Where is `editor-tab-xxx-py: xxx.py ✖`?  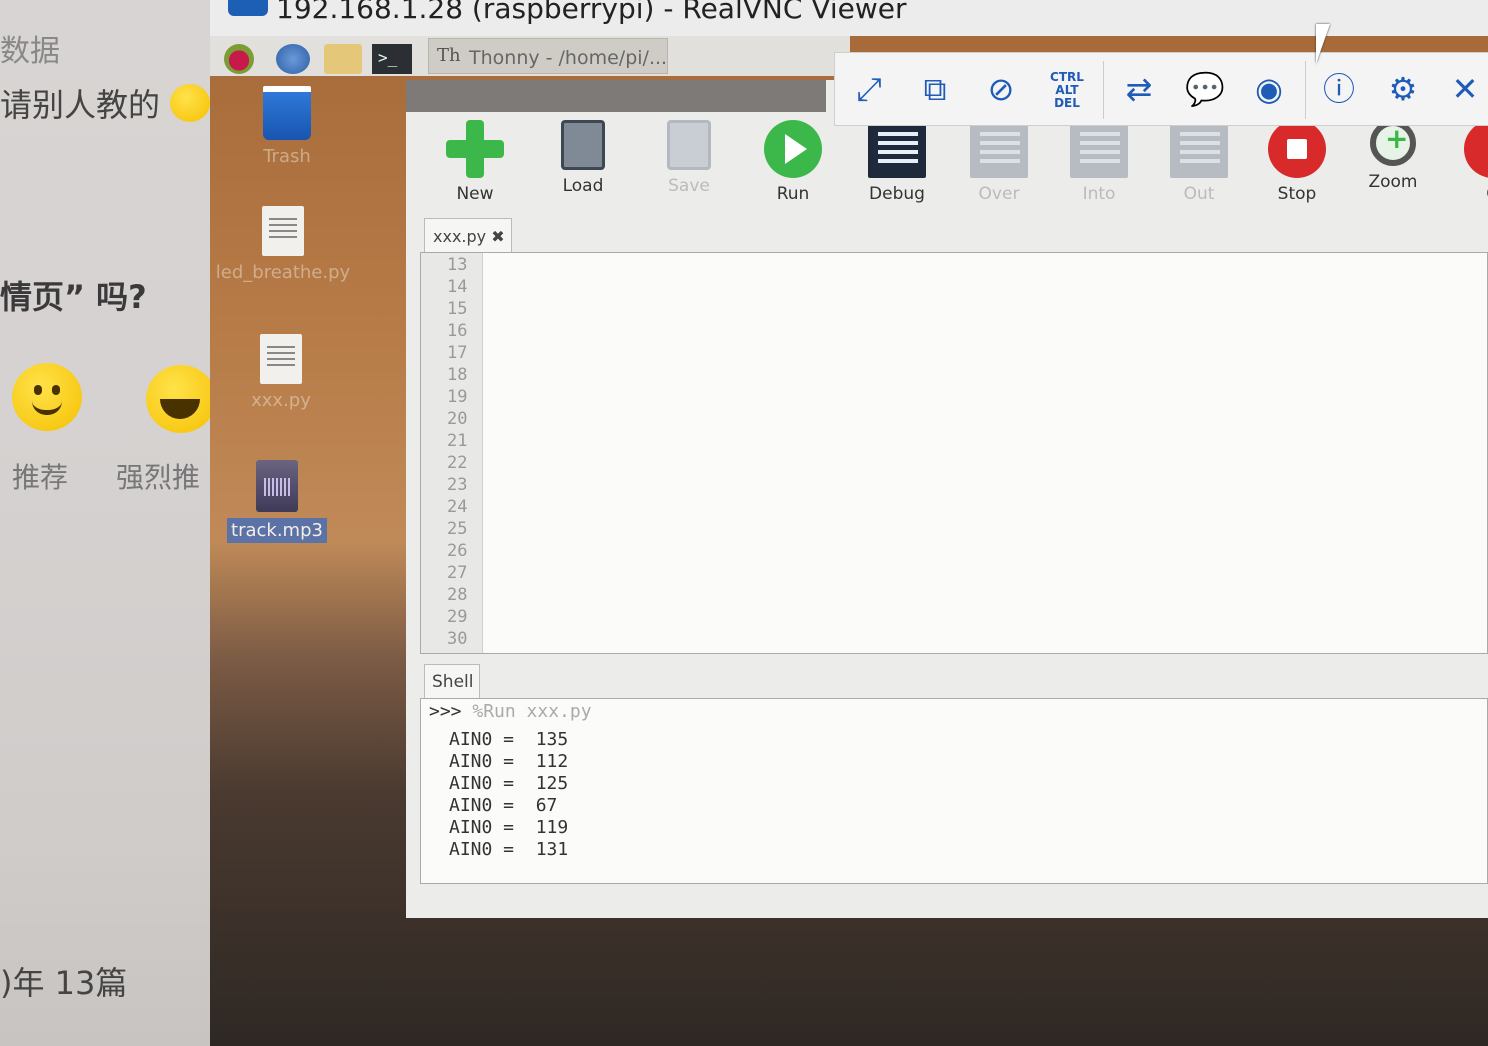 editor-tab-xxx-py: xxx.py ✖ is located at coordinates (468, 235).